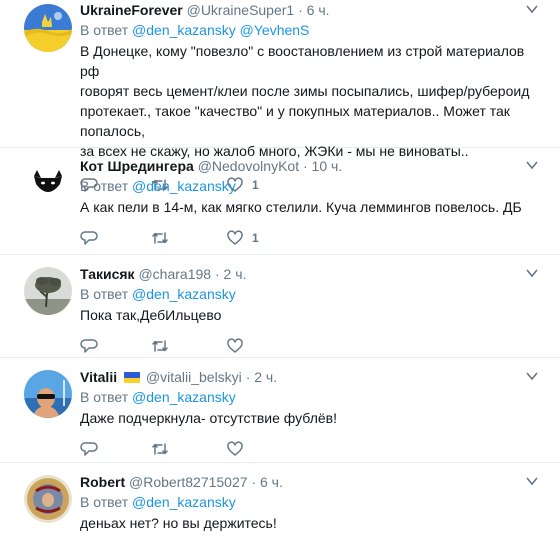 This screenshot has height=539, width=560. What do you see at coordinates (248, 166) in the screenshot?
I see `user-handle: @NedovolnyKot` at bounding box center [248, 166].